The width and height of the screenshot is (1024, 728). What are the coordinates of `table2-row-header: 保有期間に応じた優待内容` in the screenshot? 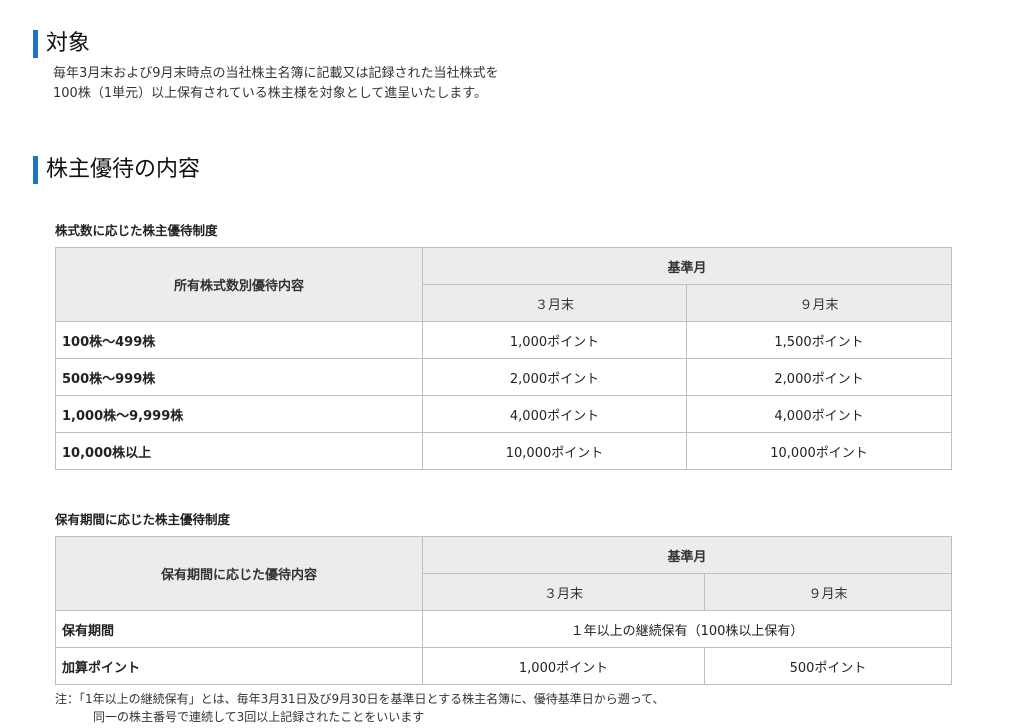 It's located at (239, 573).